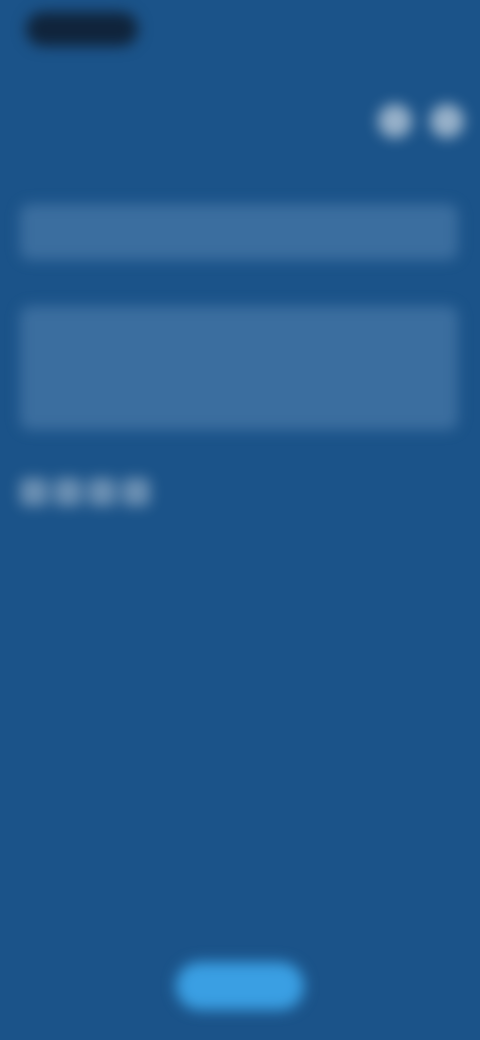 The height and width of the screenshot is (1040, 480). Describe the element at coordinates (421, 121) in the screenshot. I see `header-actions` at that location.